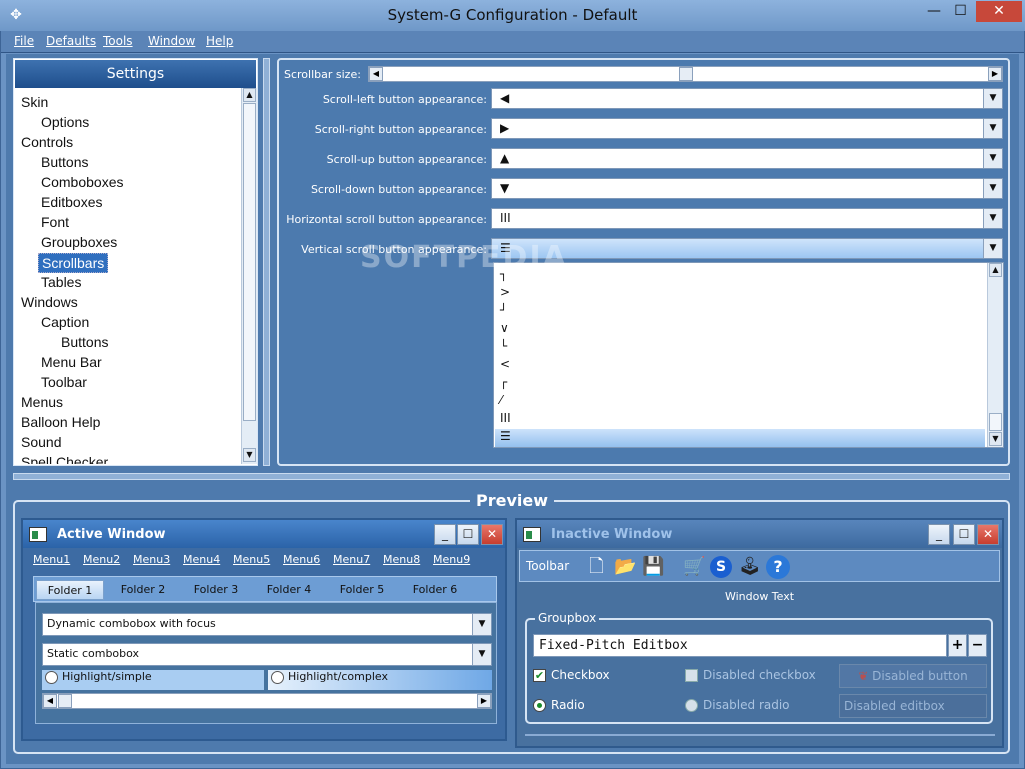 Image resolution: width=1025 pixels, height=769 pixels. I want to click on menu-help: Help, so click(219, 41).